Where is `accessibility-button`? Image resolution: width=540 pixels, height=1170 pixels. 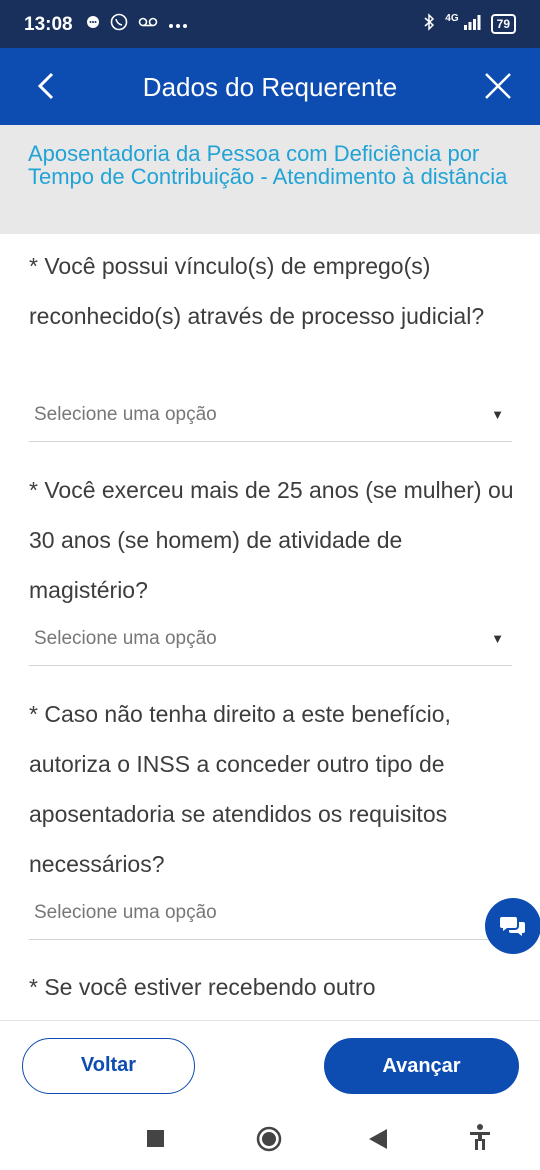 accessibility-button is located at coordinates (480, 1139).